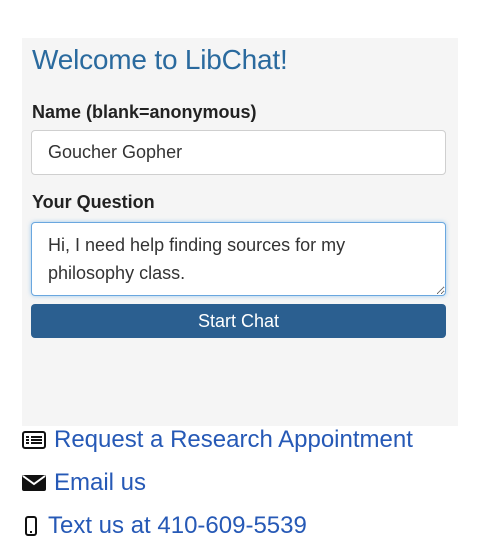 Image resolution: width=480 pixels, height=551 pixels. I want to click on email-us-label: Email us, so click(100, 482).